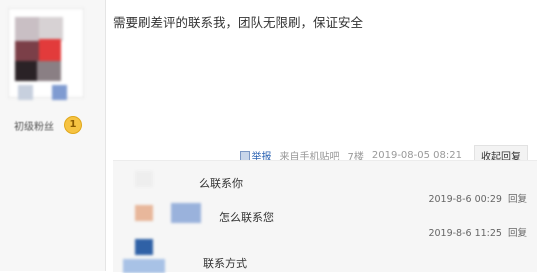 The width and height of the screenshot is (550, 273). I want to click on report-icon, so click(244, 155).